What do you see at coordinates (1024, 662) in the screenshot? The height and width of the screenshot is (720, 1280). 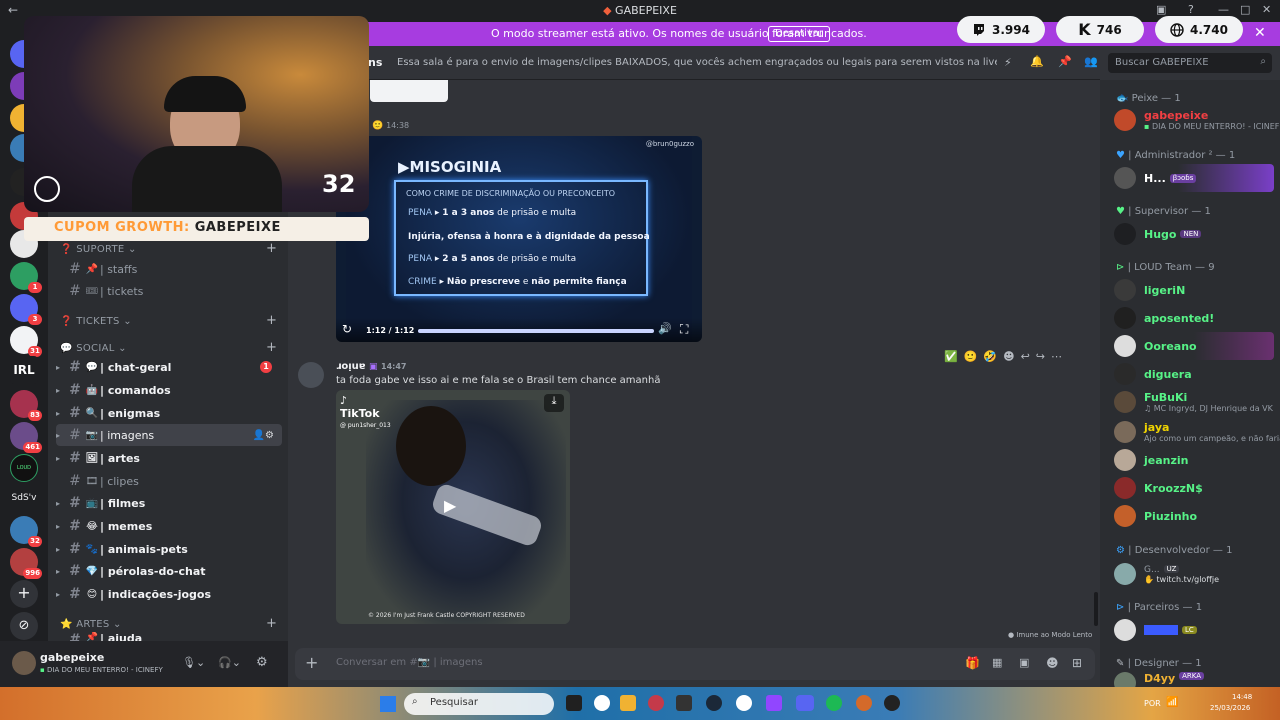 I see `sticker-icon: ▣` at bounding box center [1024, 662].